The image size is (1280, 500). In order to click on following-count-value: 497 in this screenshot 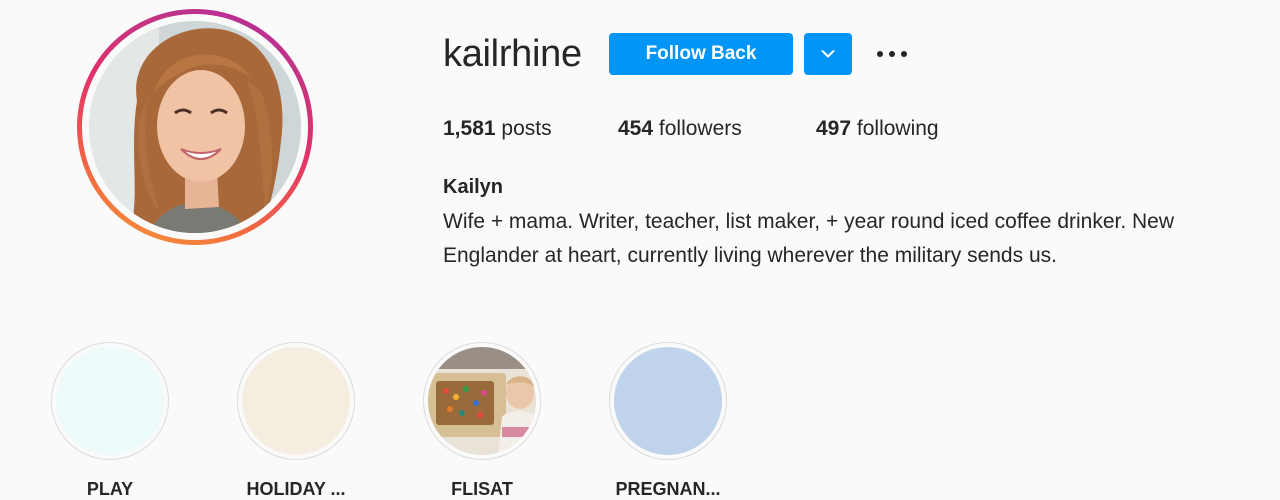, I will do `click(834, 128)`.